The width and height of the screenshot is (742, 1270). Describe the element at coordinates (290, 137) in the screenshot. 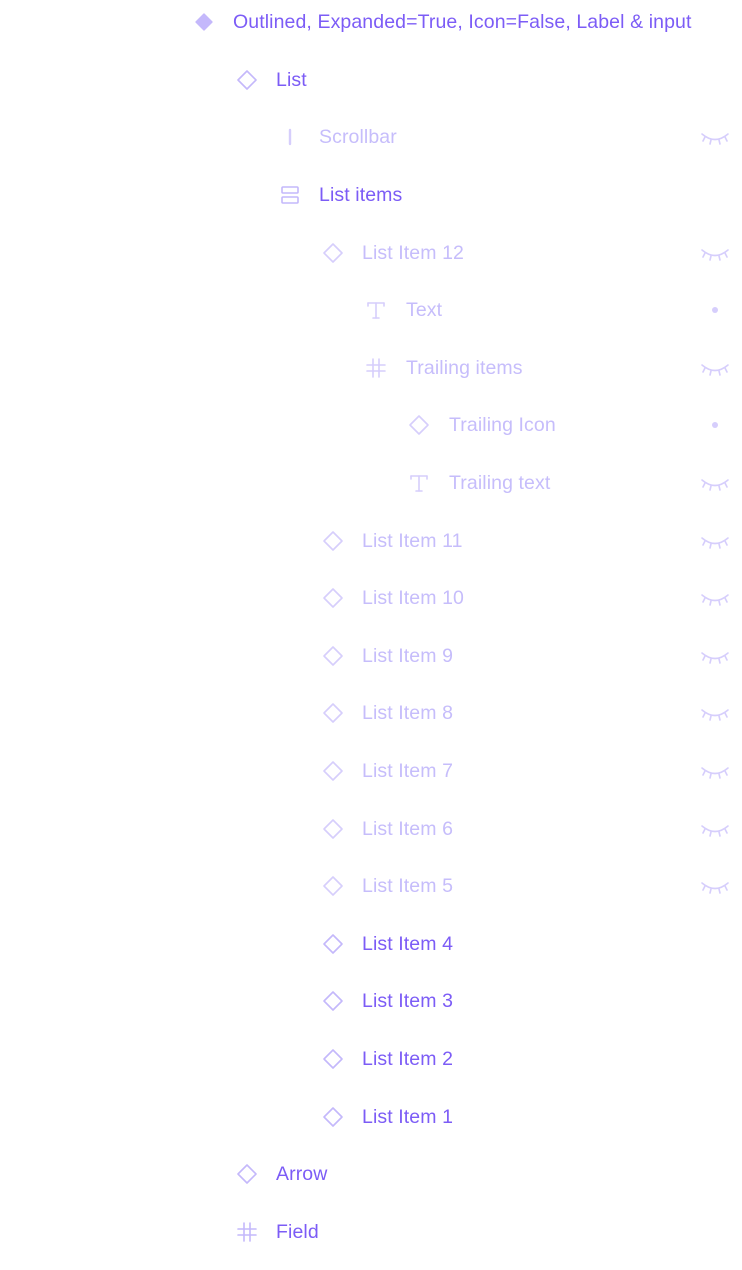

I see `vertical-line-icon` at that location.